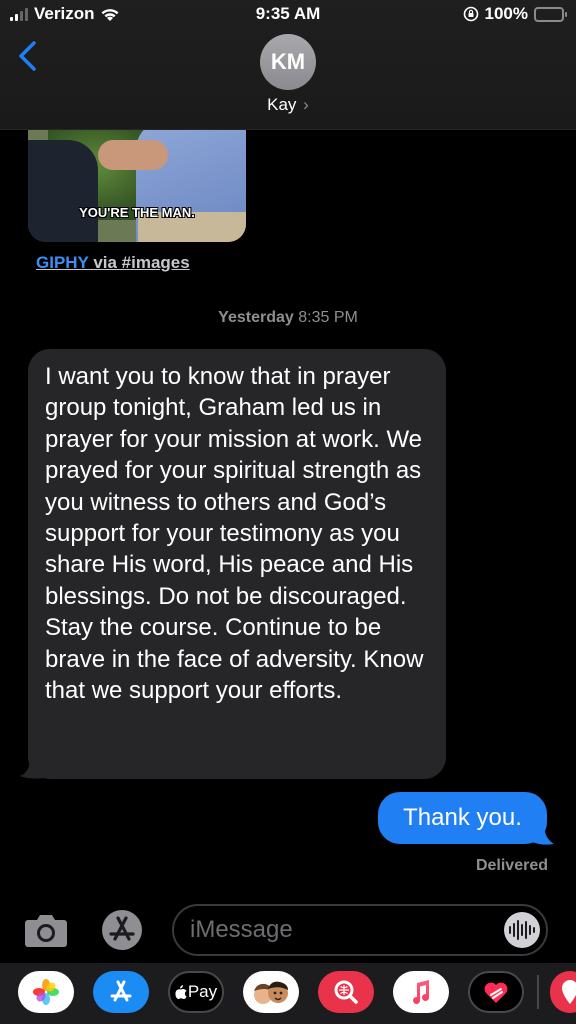 The image size is (576, 1024). What do you see at coordinates (511, 865) in the screenshot?
I see `delivery-status: Delivered` at bounding box center [511, 865].